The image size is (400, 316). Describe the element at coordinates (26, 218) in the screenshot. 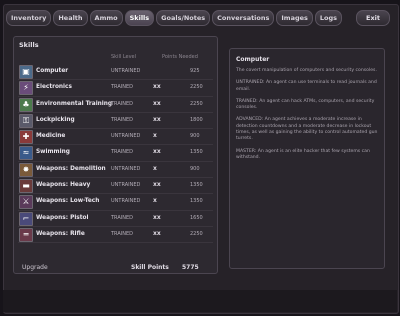

I see `pistol-icon: ⌐` at that location.